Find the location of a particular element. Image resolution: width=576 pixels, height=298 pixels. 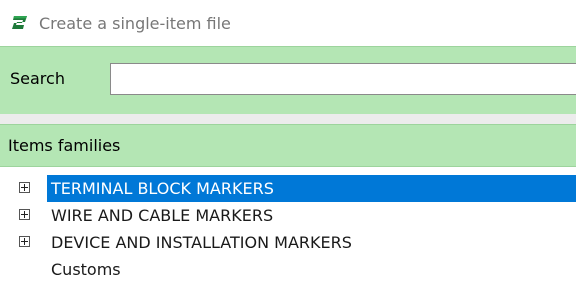

items-families-header: Items families is located at coordinates (288, 145).